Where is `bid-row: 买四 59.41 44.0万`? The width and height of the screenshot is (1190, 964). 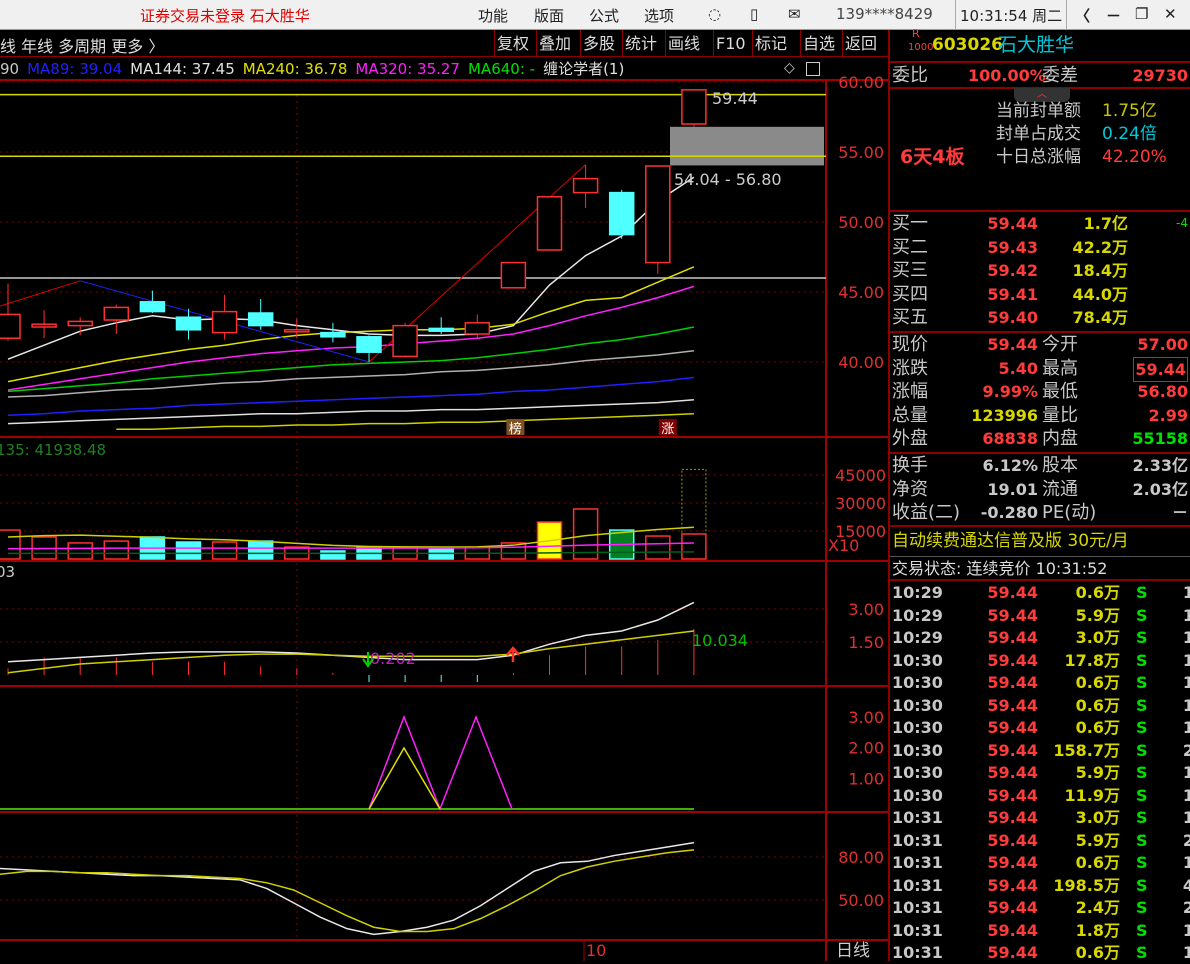
bid-row: 买四 59.41 44.0万 is located at coordinates (1040, 294).